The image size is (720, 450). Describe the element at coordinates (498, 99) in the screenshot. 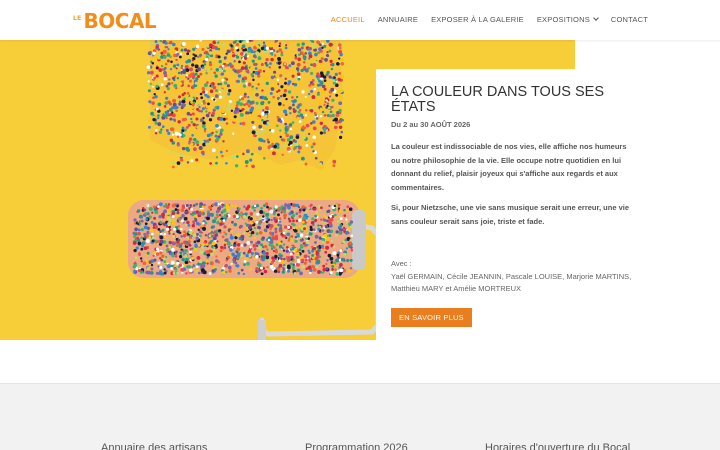

I see `exhibition-title: LA COULEUR DANS TOUS SES ÉTATS` at that location.